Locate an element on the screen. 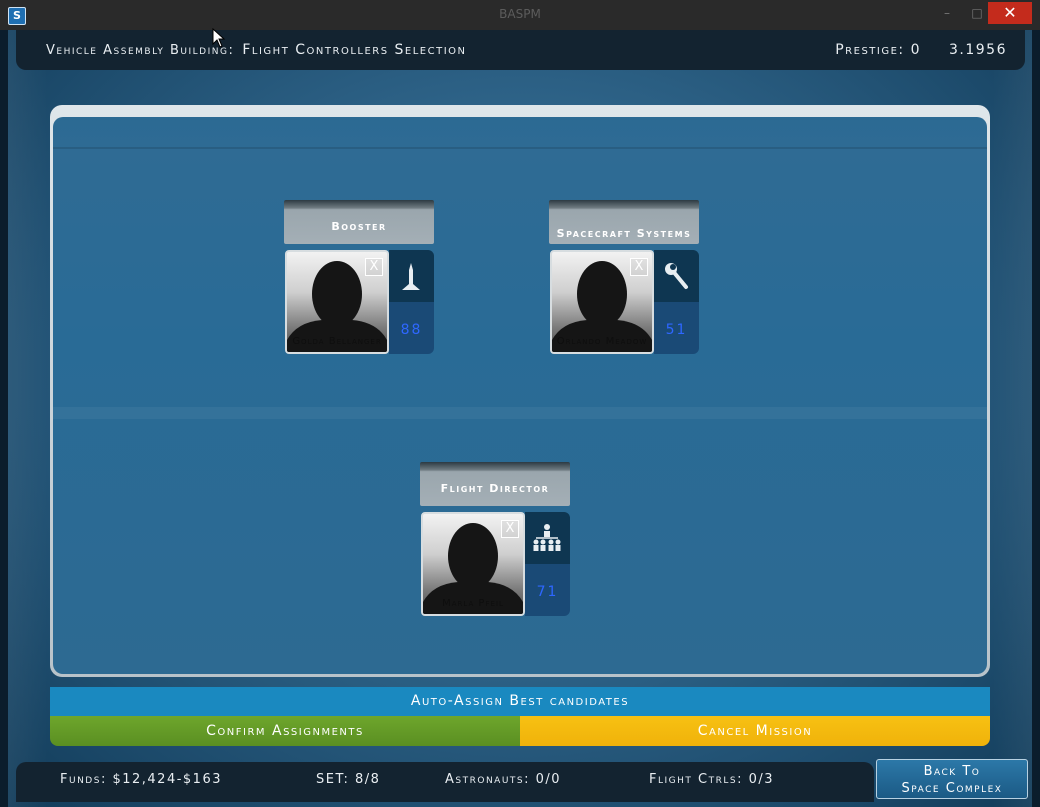  set-label: SET: 8/8 is located at coordinates (348, 779).